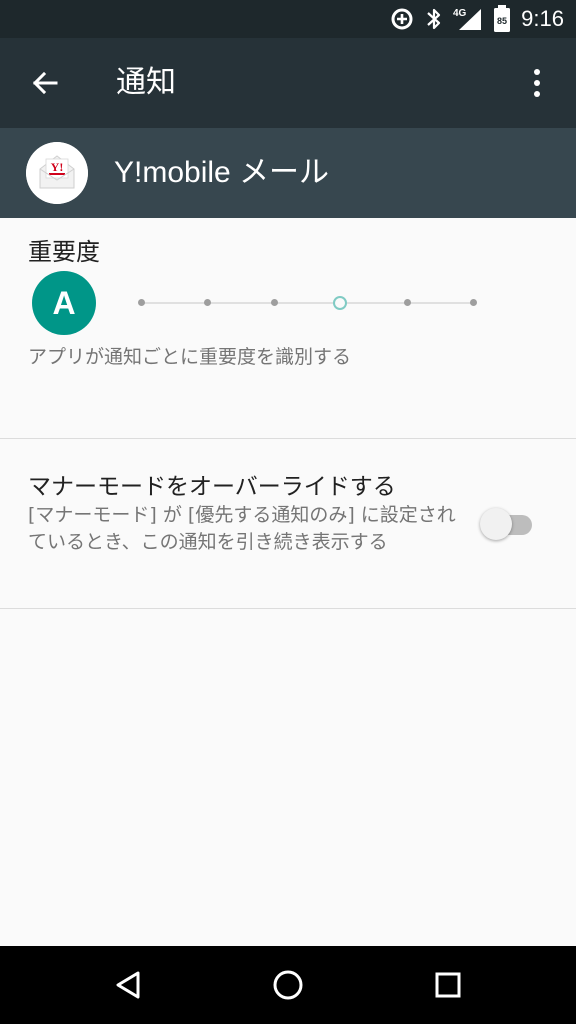 The height and width of the screenshot is (1024, 576). Describe the element at coordinates (64, 303) in the screenshot. I see `importance-level-badge: A` at that location.